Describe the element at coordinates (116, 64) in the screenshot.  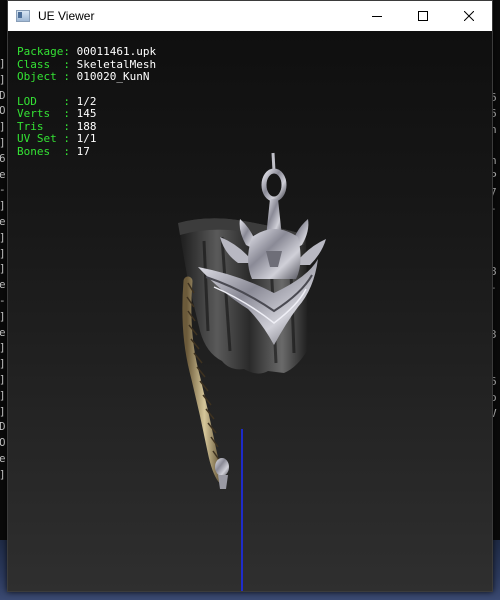
I see `info-value-class: SkeletalMesh` at that location.